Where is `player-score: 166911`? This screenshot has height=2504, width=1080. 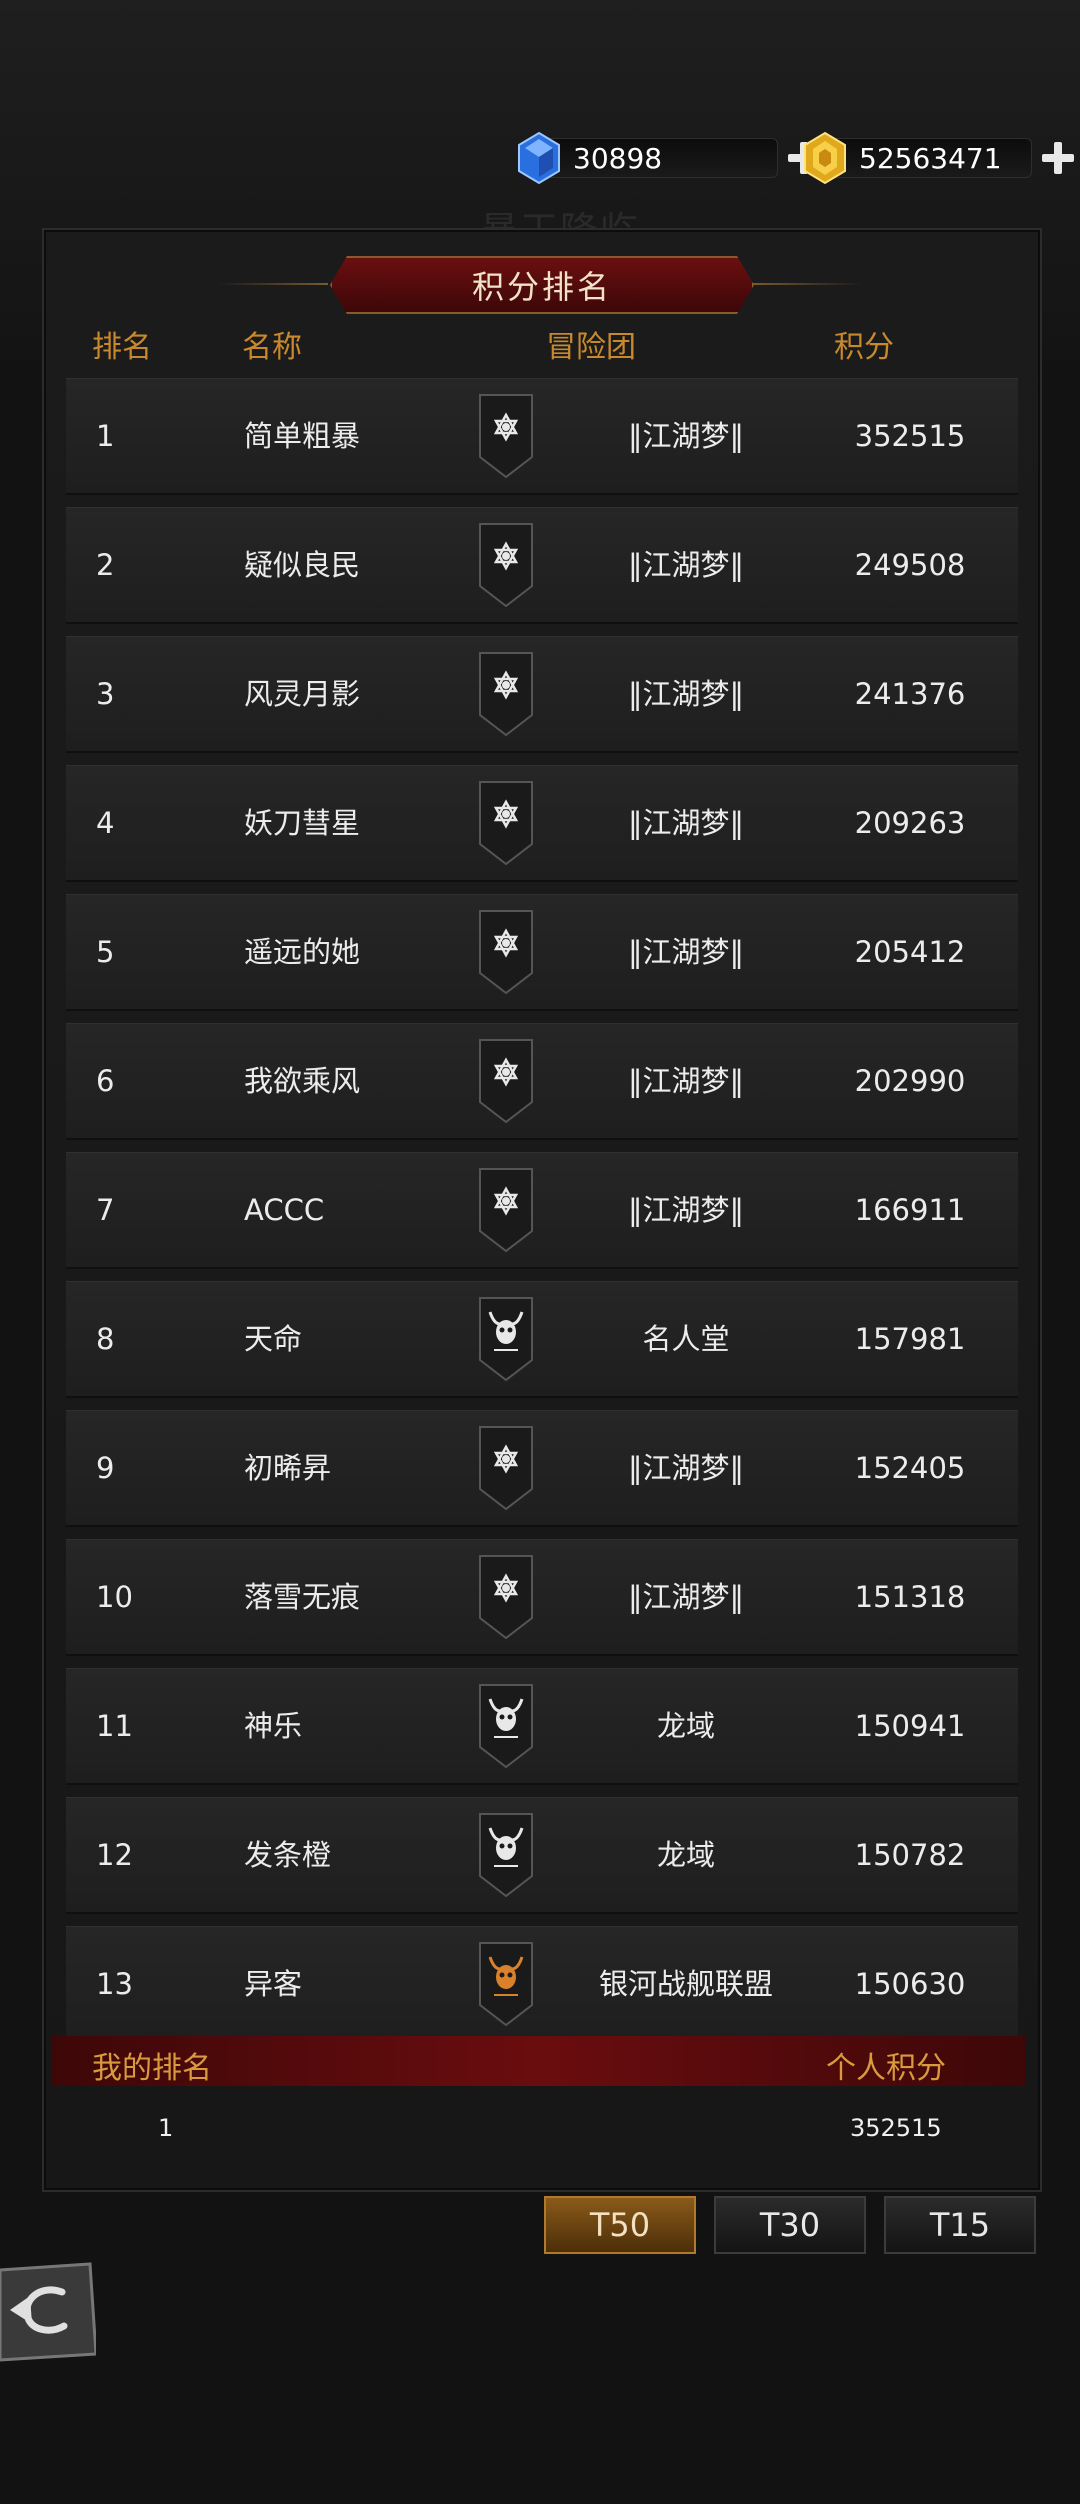
player-score: 166911 is located at coordinates (910, 1210).